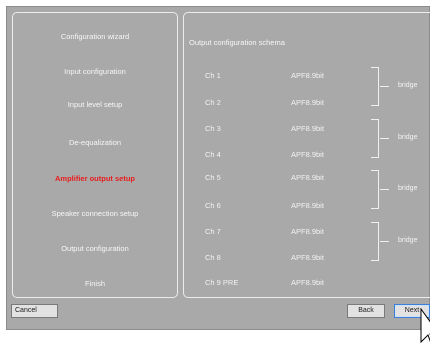 The height and width of the screenshot is (352, 430). What do you see at coordinates (95, 37) in the screenshot?
I see `step-configuration-wizard: Configuration wizard` at bounding box center [95, 37].